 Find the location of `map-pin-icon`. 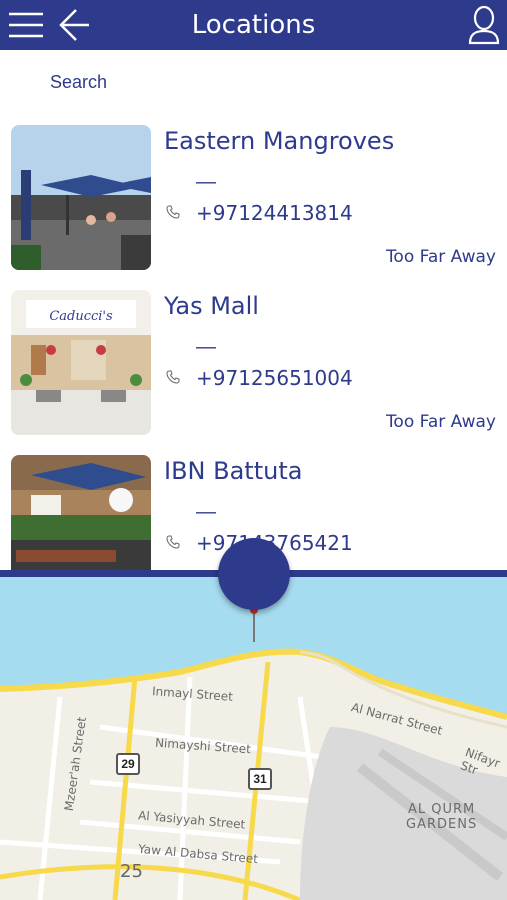

map-pin-icon is located at coordinates (254, 574).